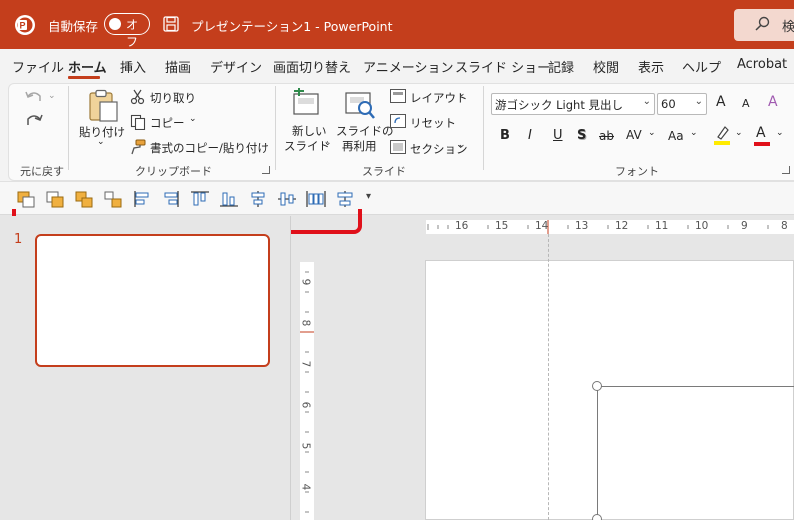  Describe the element at coordinates (209, 148) in the screenshot. I see `format-painter-label: 書式のコピー/貼り付け` at that location.